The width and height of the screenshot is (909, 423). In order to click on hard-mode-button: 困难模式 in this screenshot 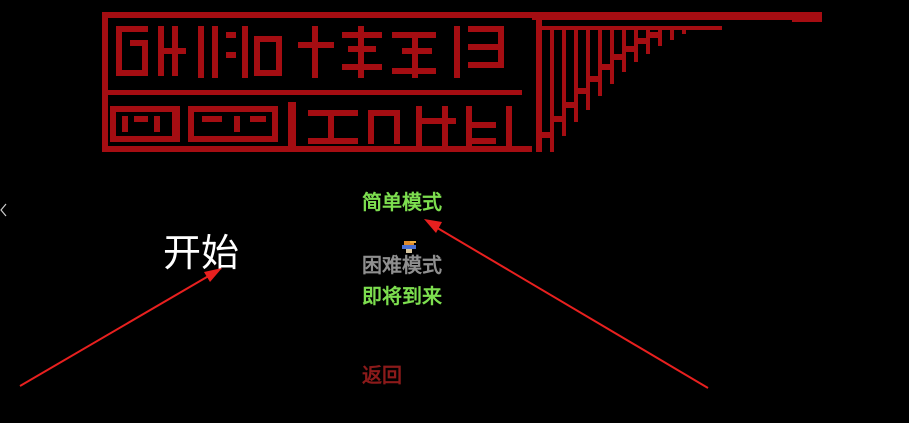, I will do `click(402, 263)`.